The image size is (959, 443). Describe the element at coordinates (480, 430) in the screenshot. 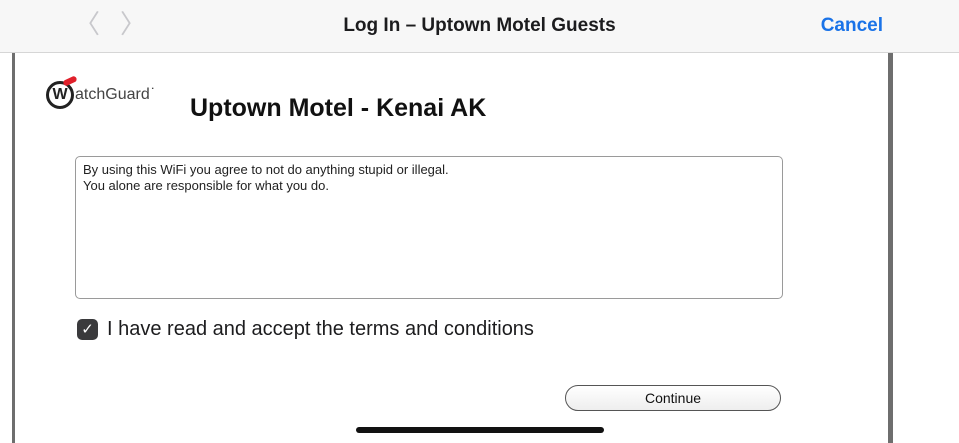

I see `home-indicator` at that location.